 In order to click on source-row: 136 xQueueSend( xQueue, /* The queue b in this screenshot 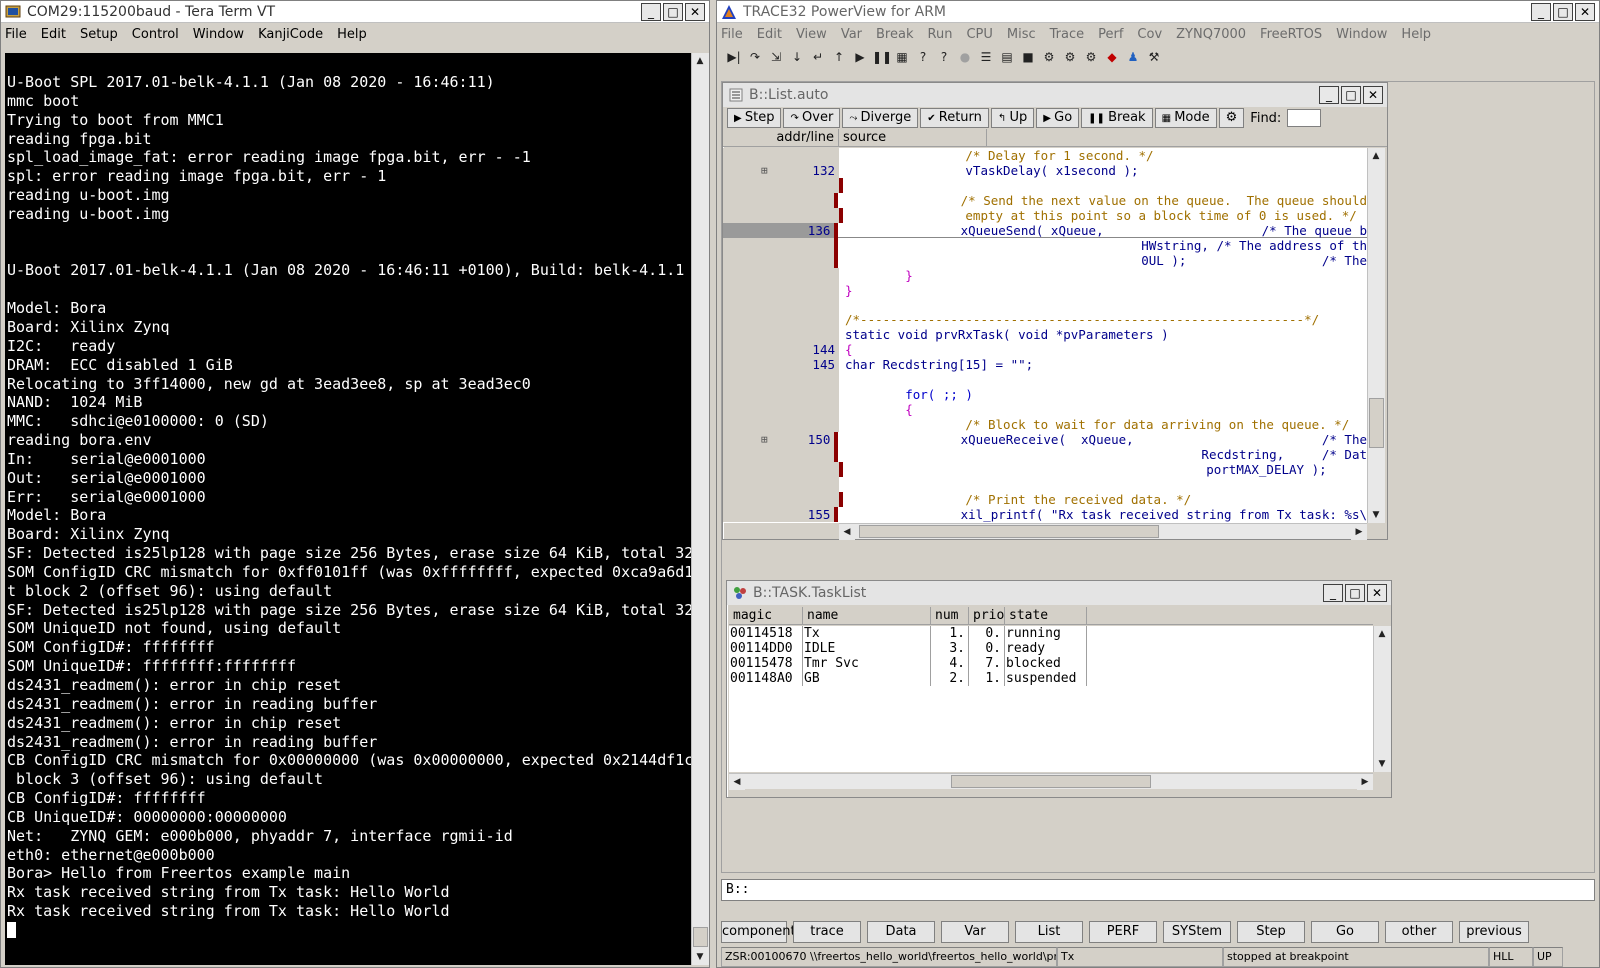, I will do `click(1045, 230)`.